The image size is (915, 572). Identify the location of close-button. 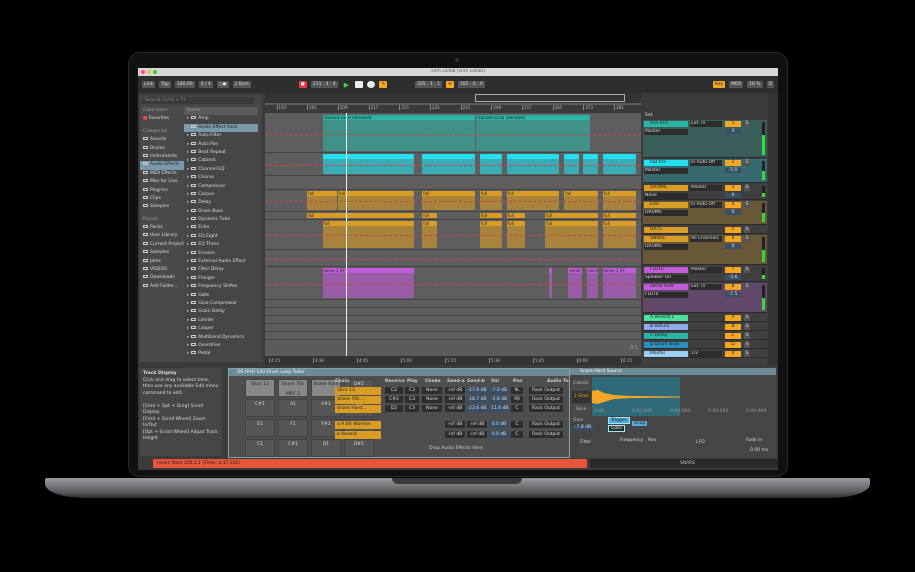
(143, 72).